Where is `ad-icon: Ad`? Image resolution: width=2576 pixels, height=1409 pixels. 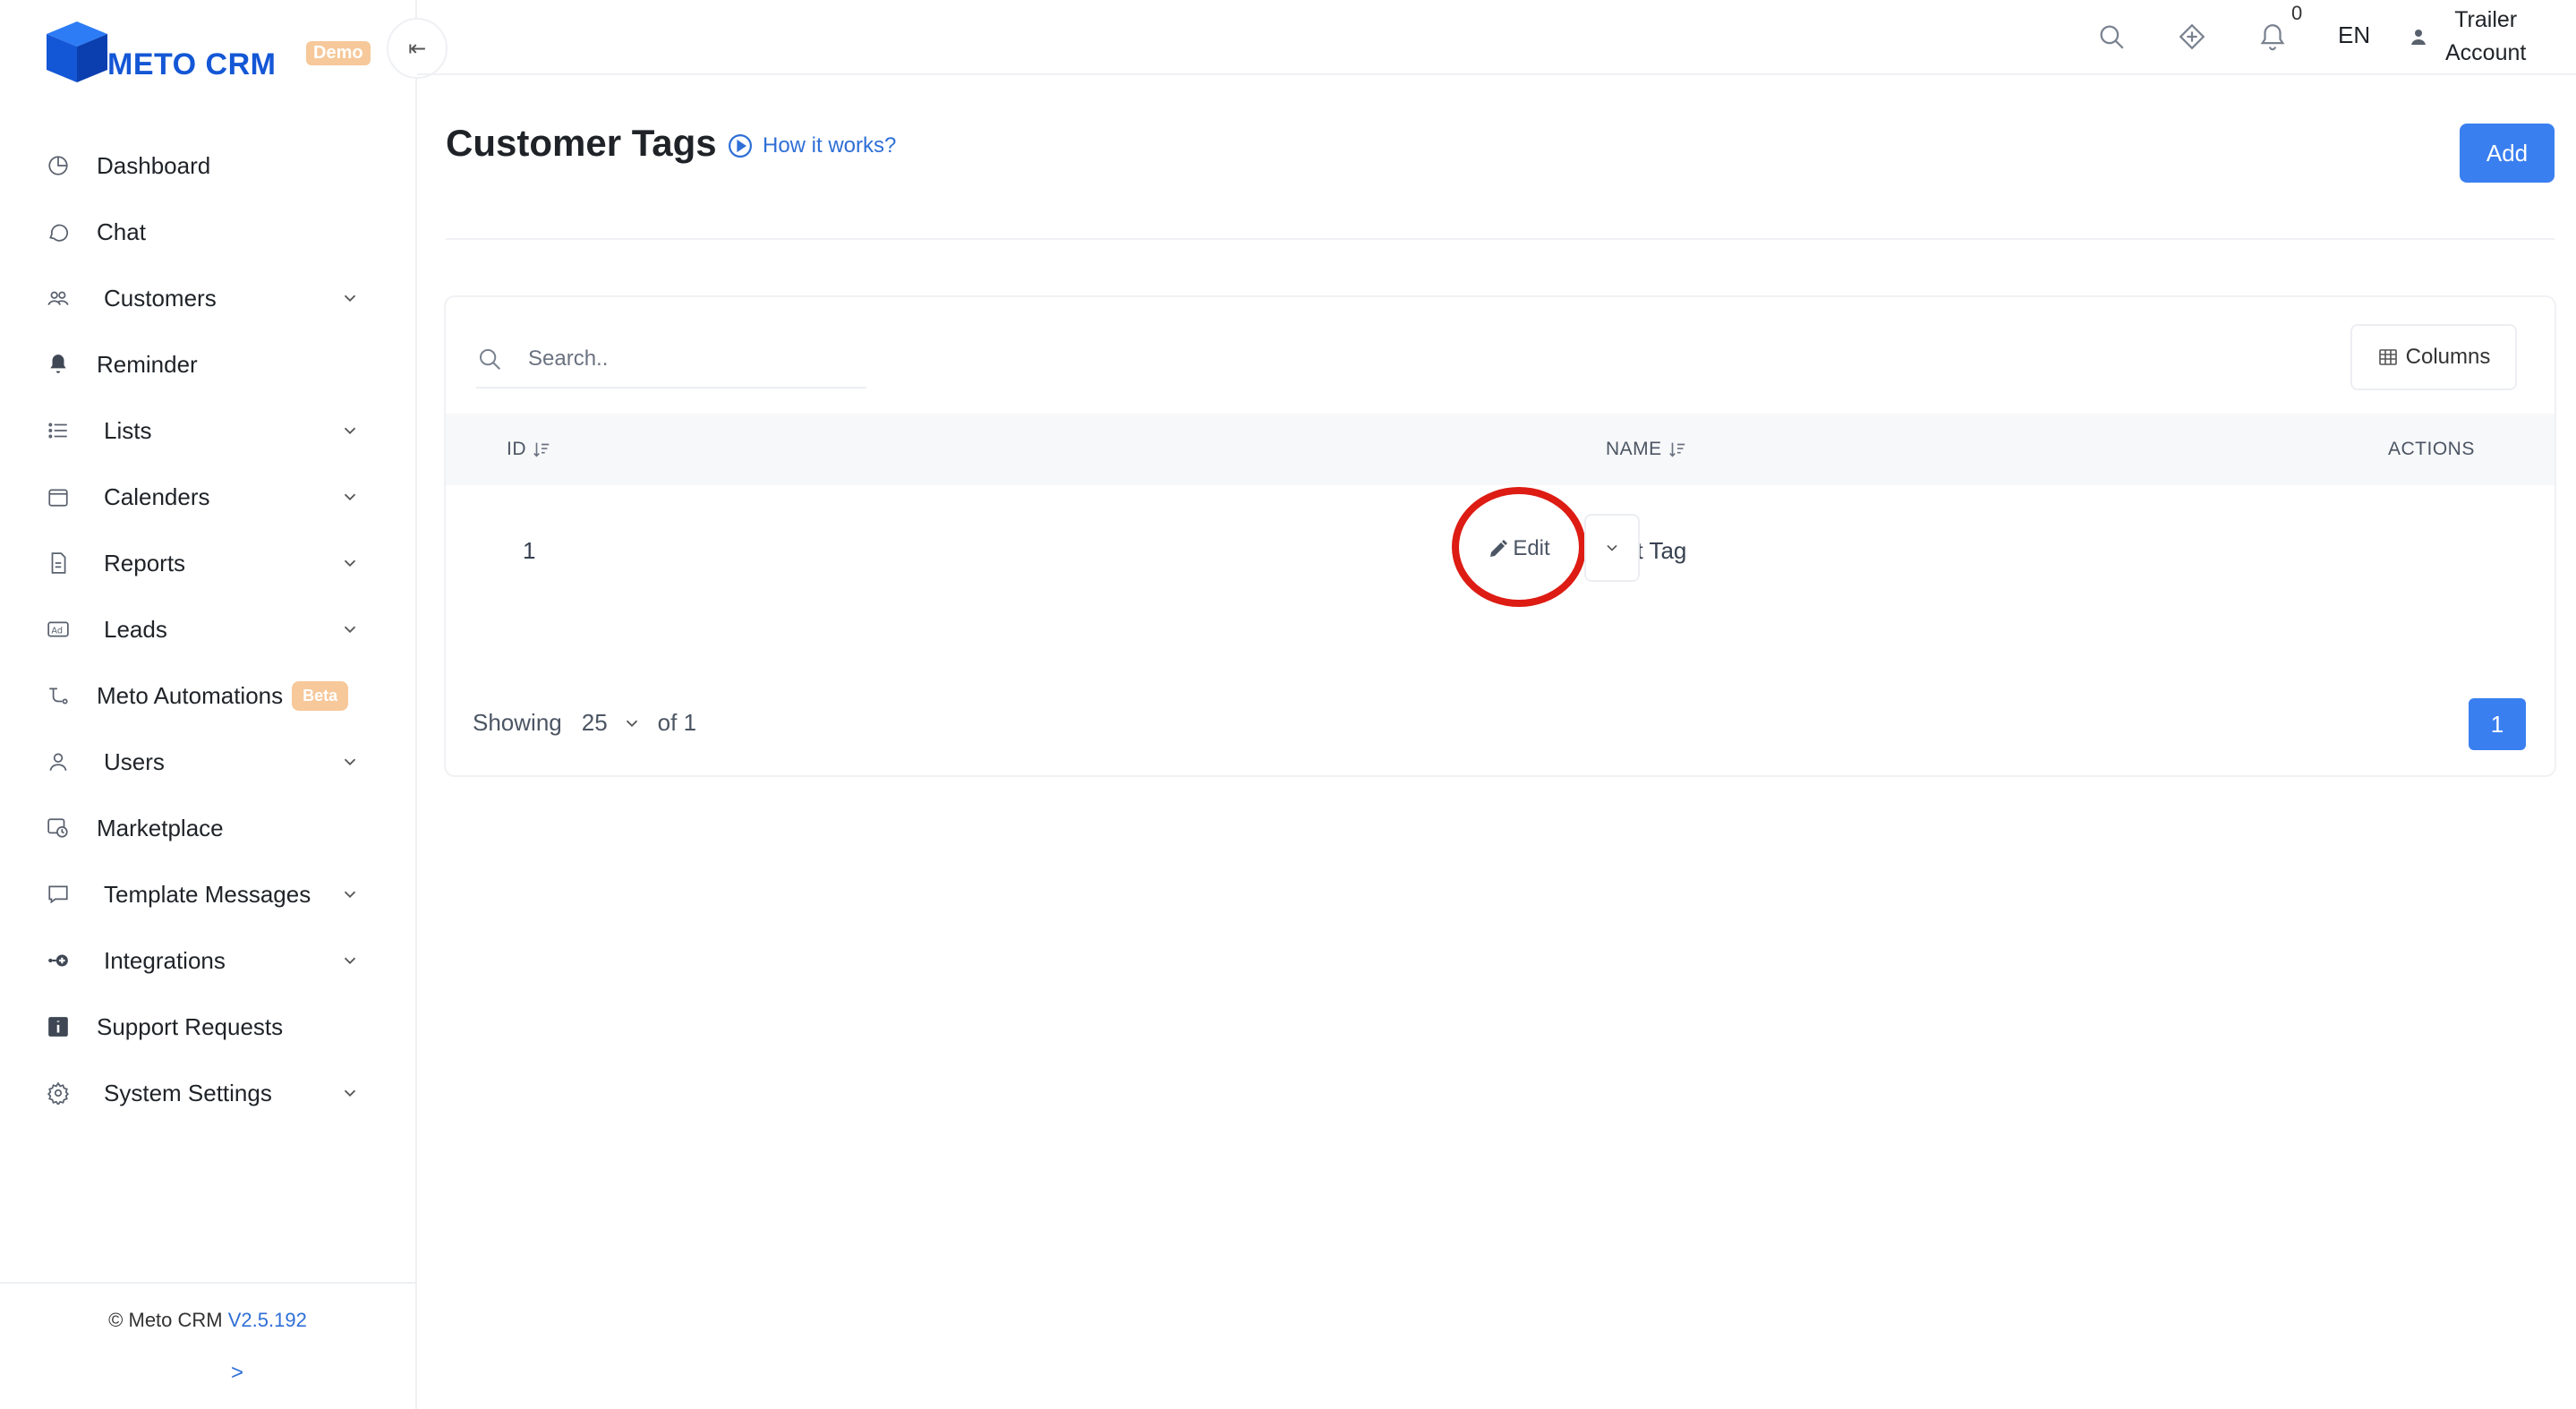 ad-icon: Ad is located at coordinates (58, 630).